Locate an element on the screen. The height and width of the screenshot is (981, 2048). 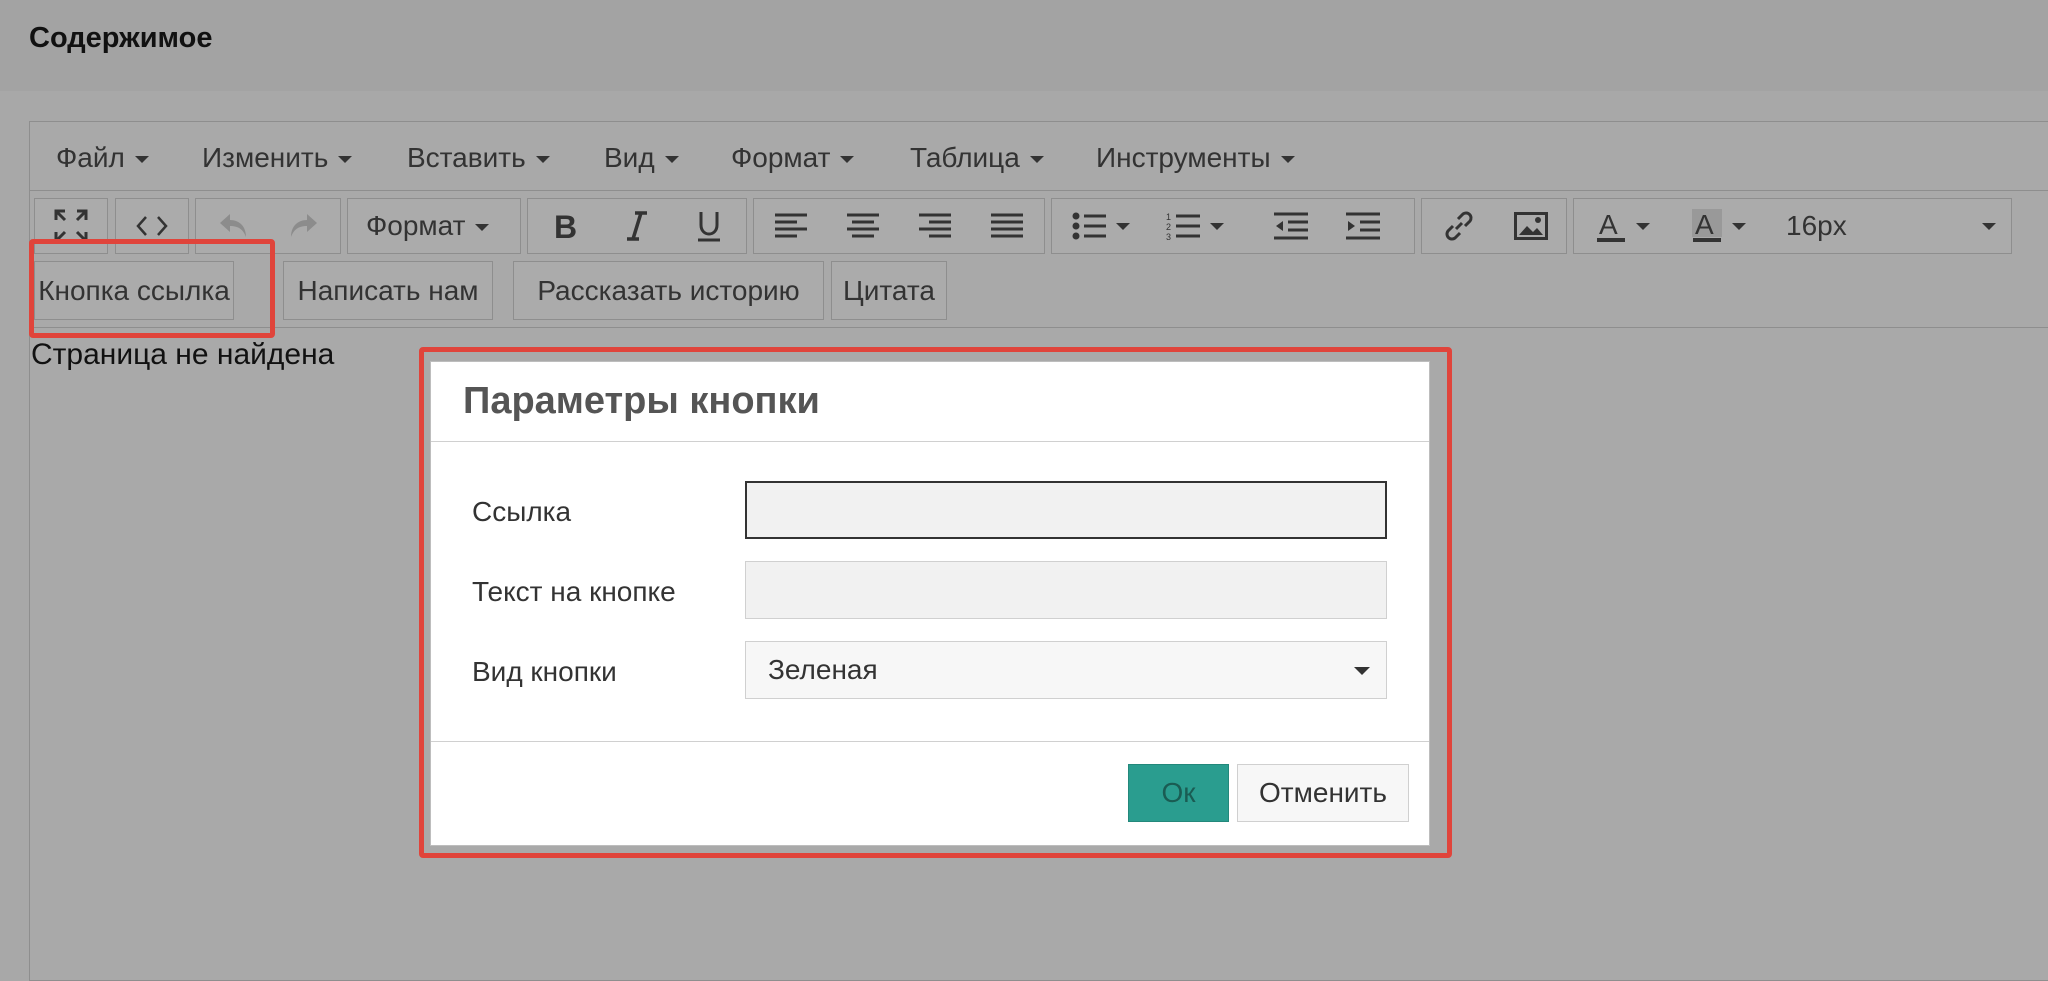
menu-insert: Вставить is located at coordinates (478, 158).